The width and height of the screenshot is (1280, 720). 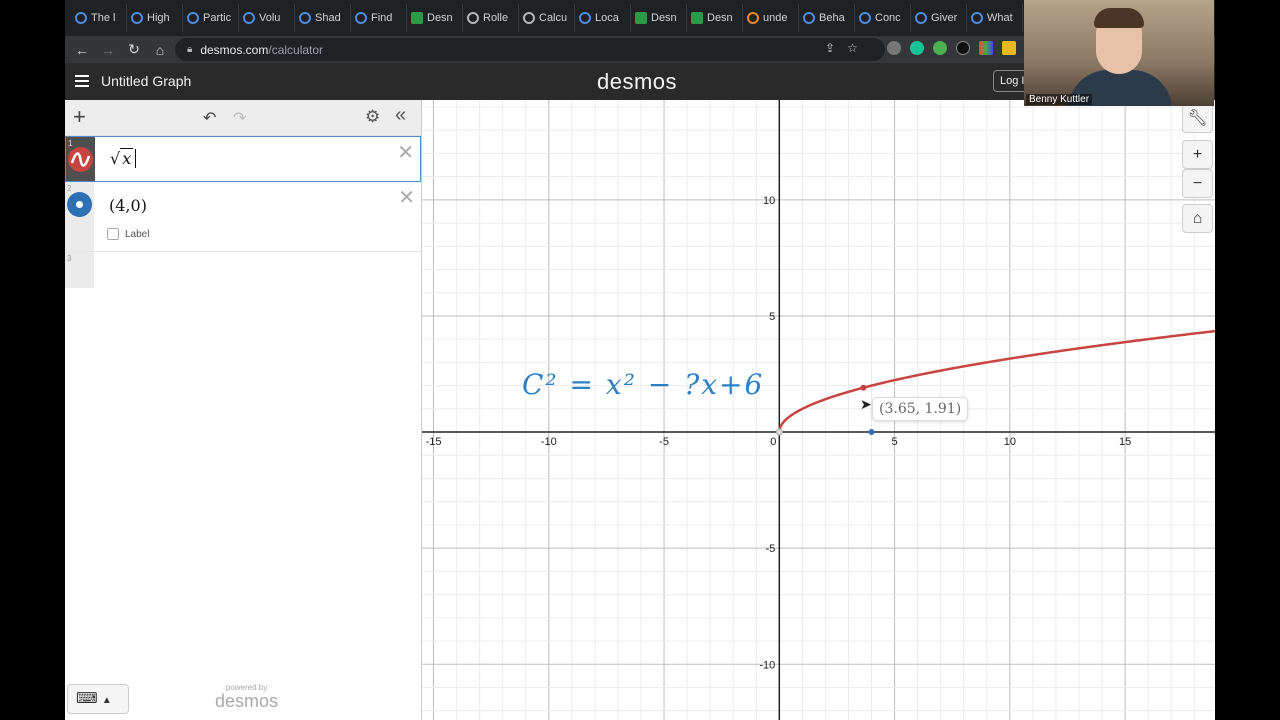 I want to click on browser-tab-label: Rolle, so click(x=496, y=18).